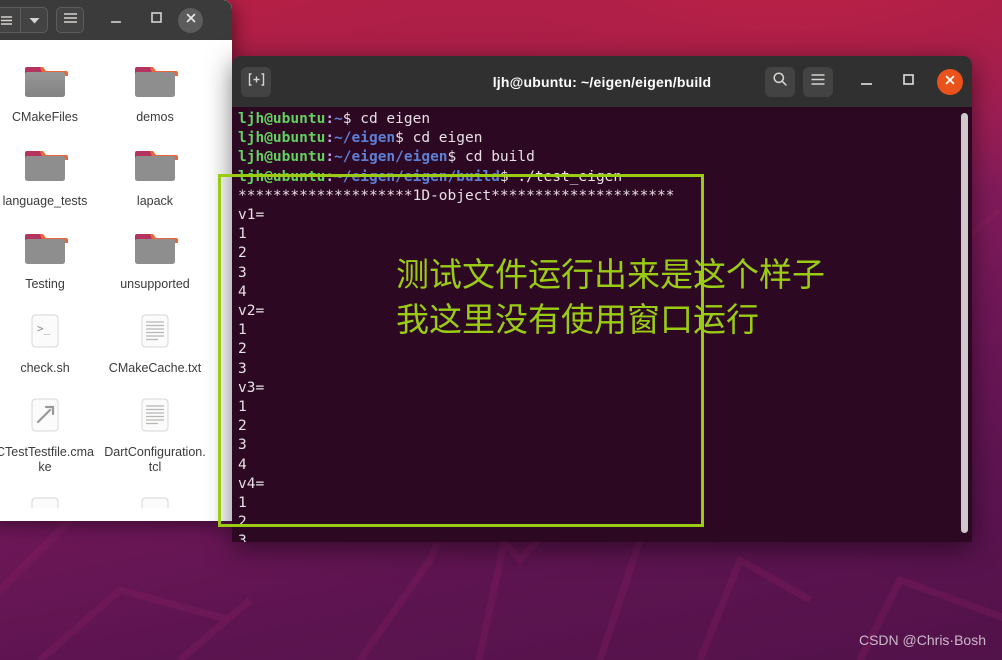  Describe the element at coordinates (50, 434) in the screenshot. I see `file-item-ctesttestfile-cmake: CTestTestfile.cmake` at that location.